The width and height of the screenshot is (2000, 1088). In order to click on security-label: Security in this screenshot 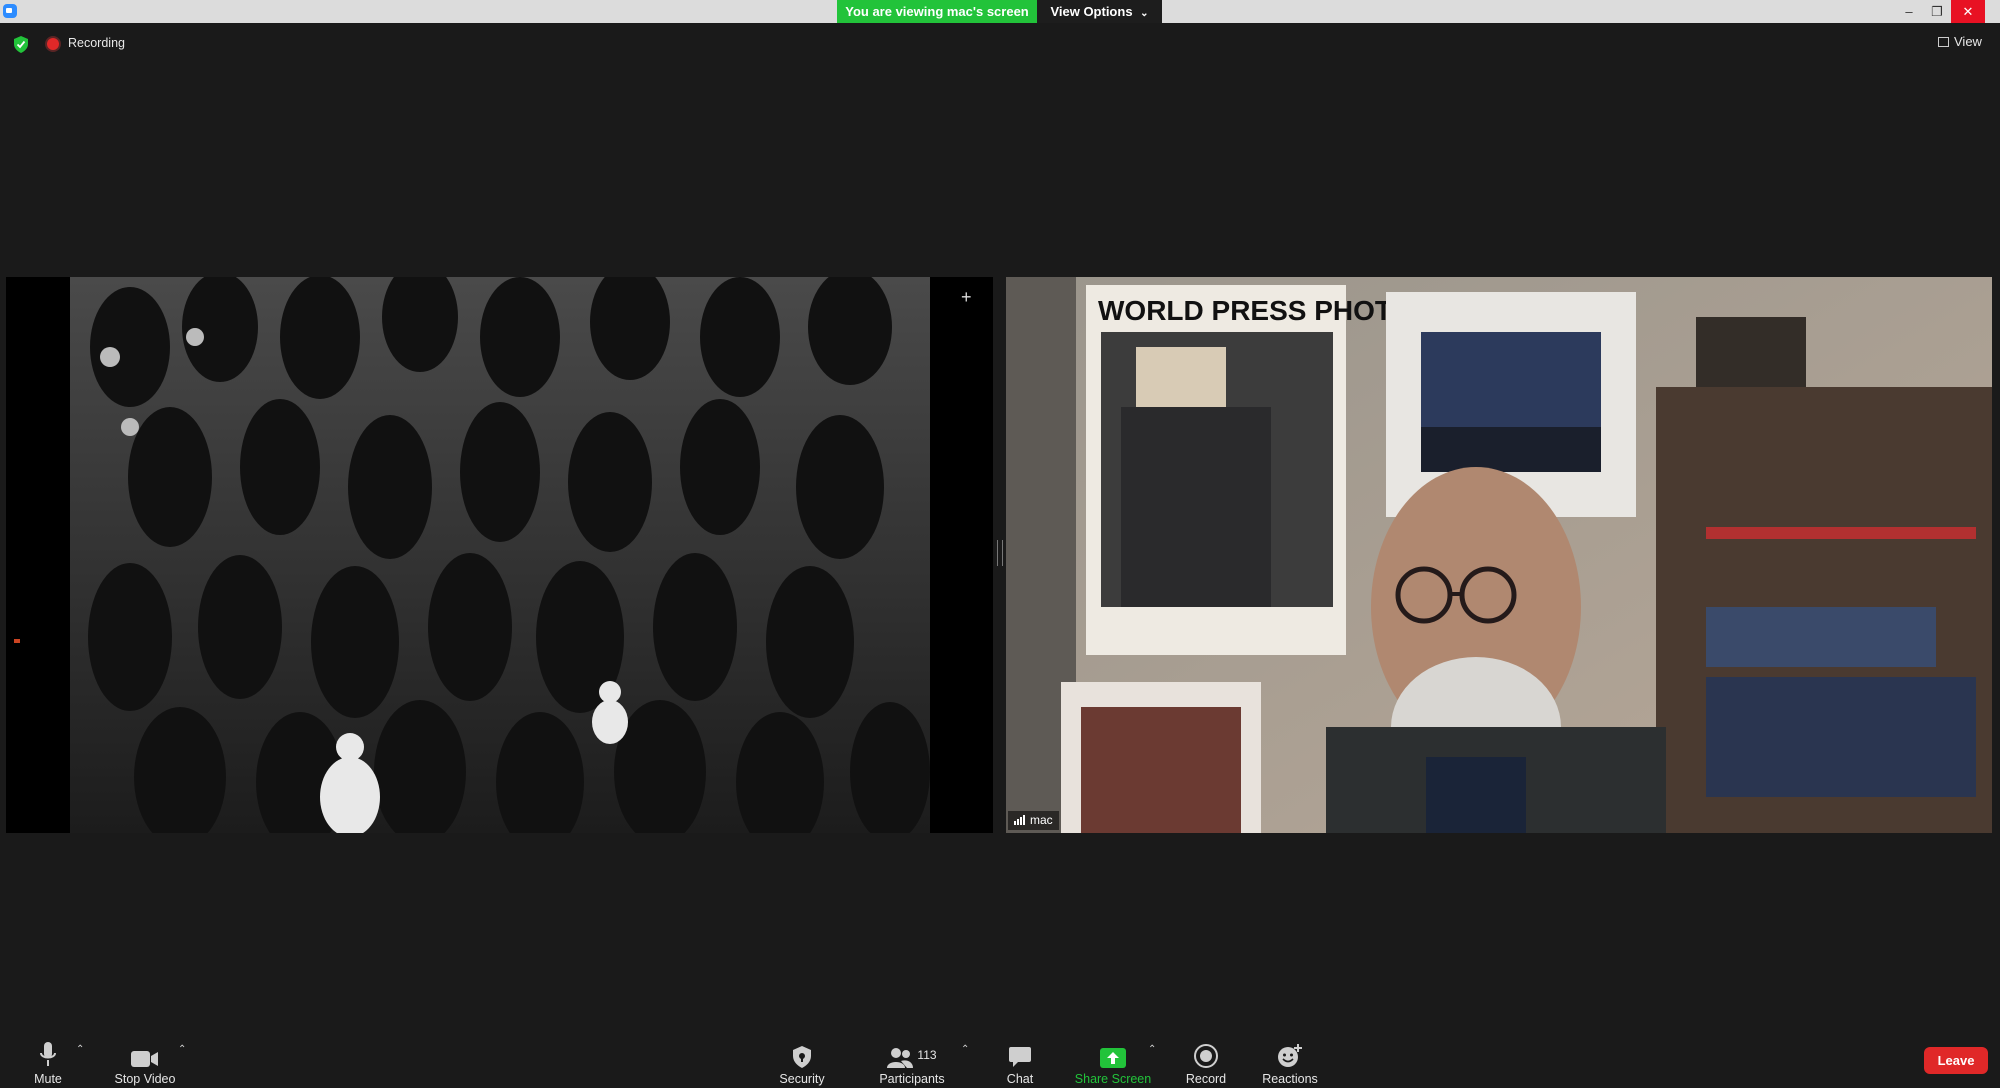, I will do `click(802, 1079)`.